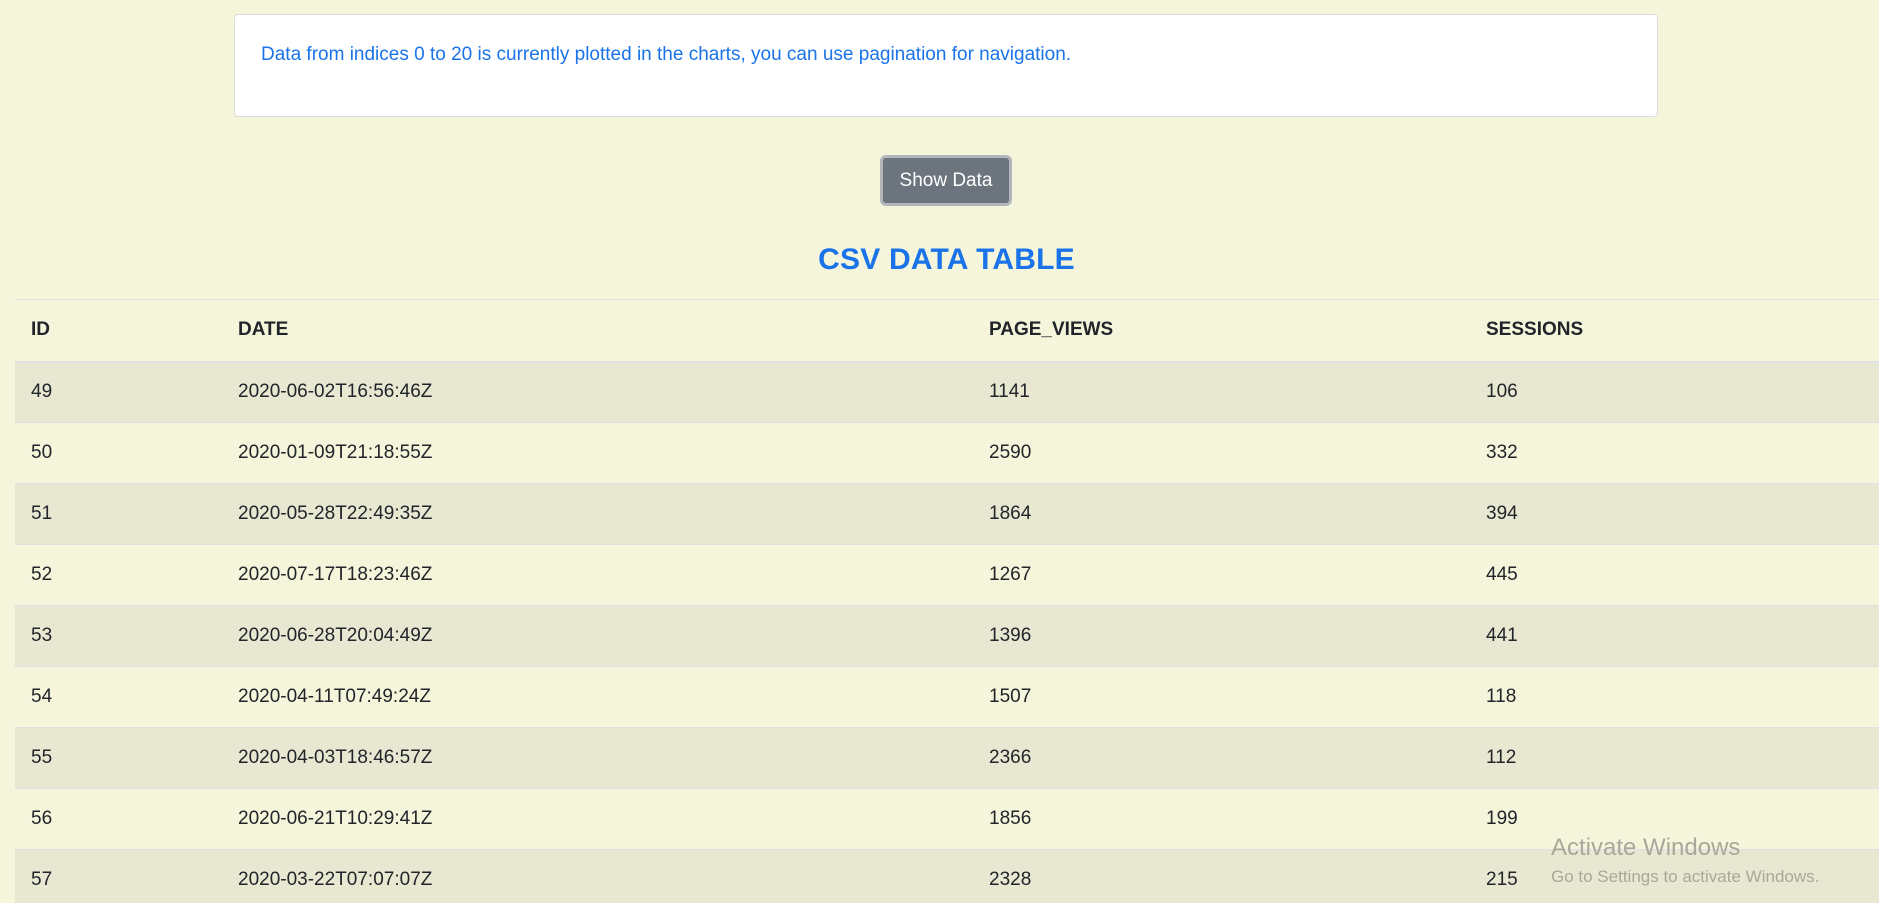 The image size is (1879, 903). Describe the element at coordinates (1674, 575) in the screenshot. I see `cell-sessions: 445` at that location.